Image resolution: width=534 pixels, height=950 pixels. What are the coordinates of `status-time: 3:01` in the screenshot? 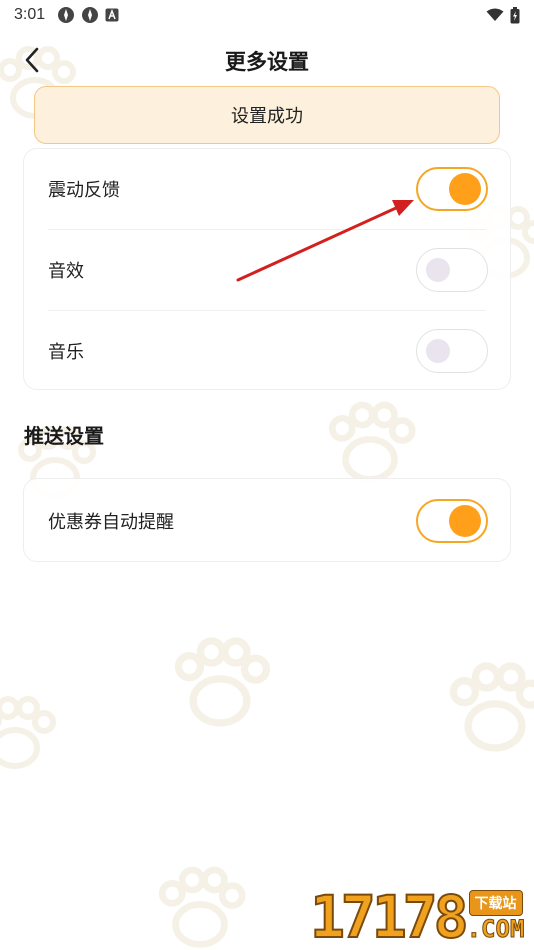 It's located at (30, 14).